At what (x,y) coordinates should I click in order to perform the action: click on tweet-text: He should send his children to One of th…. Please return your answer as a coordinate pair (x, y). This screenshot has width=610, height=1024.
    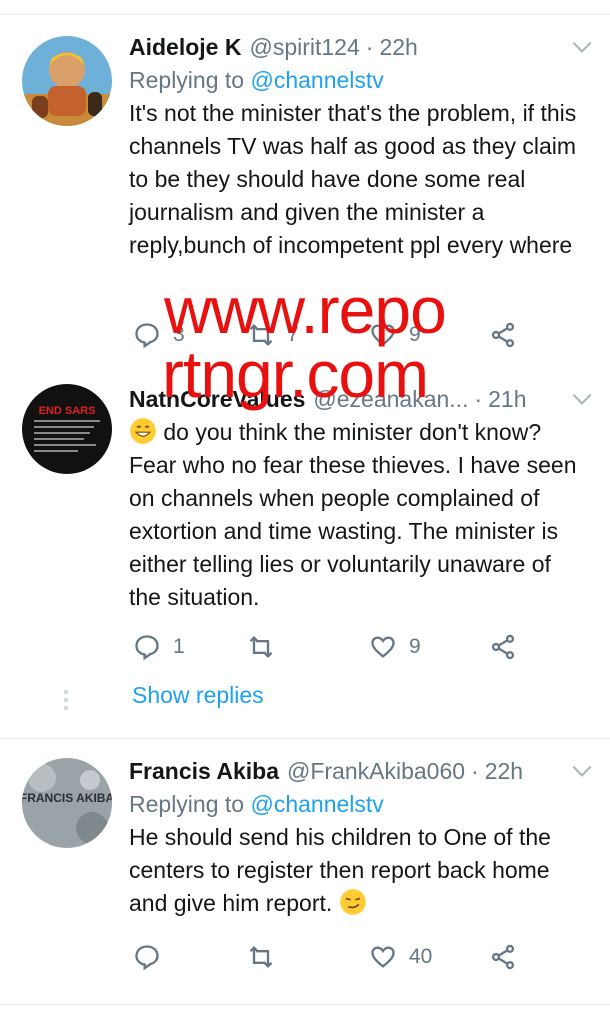
    Looking at the image, I should click on (359, 870).